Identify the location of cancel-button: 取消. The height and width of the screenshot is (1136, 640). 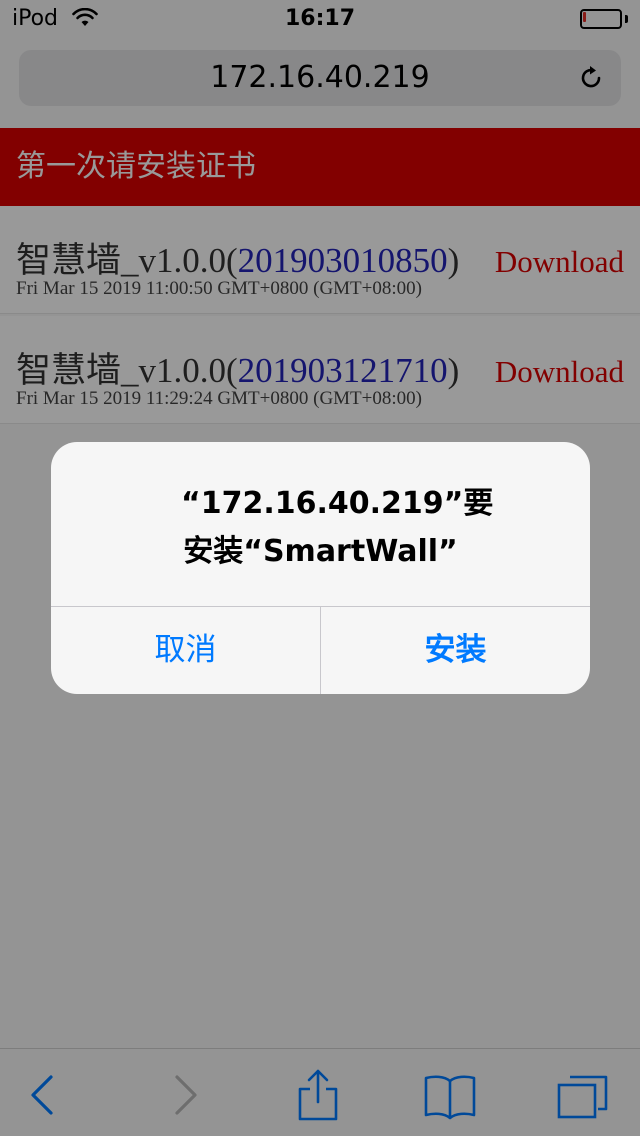
(185, 650).